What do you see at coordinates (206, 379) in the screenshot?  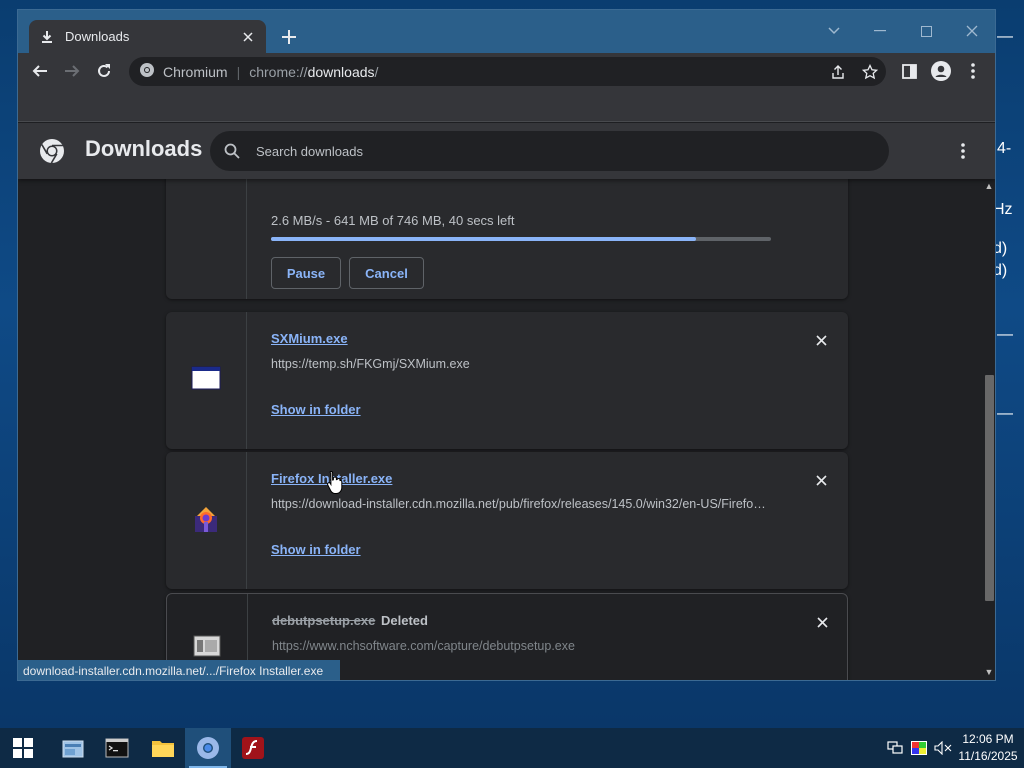 I see `exe-file-icon` at bounding box center [206, 379].